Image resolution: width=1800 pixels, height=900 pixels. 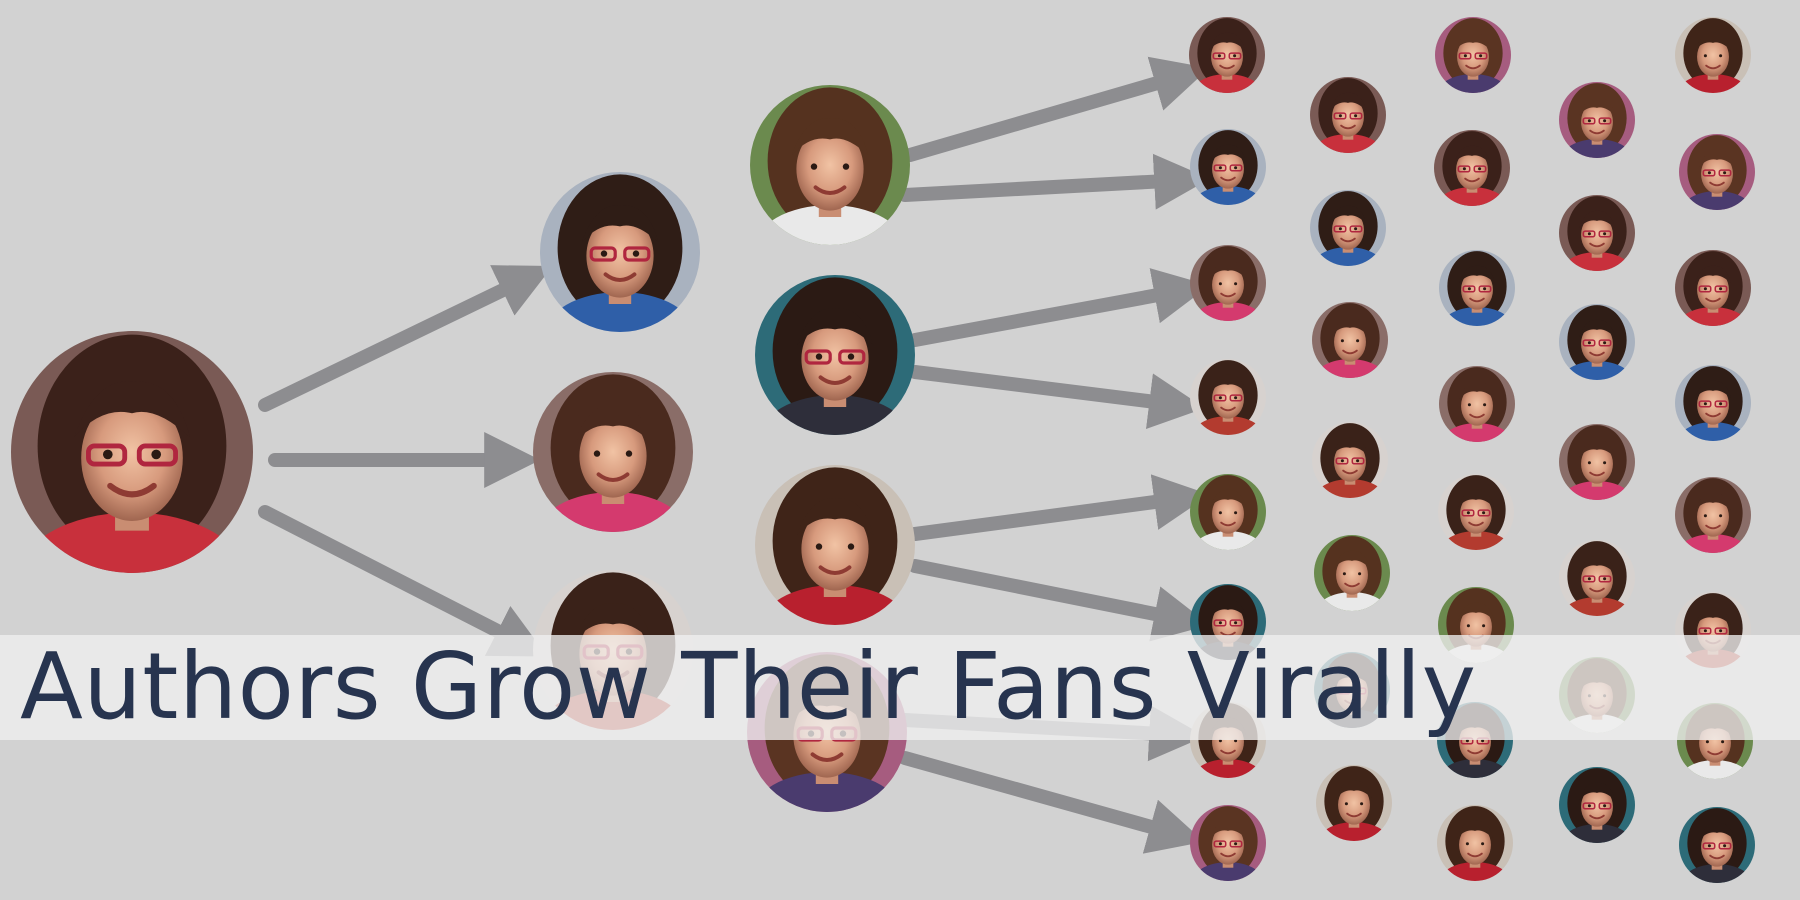 What do you see at coordinates (748, 686) in the screenshot?
I see `banner-title: Authors Grow Their Fans Virally` at bounding box center [748, 686].